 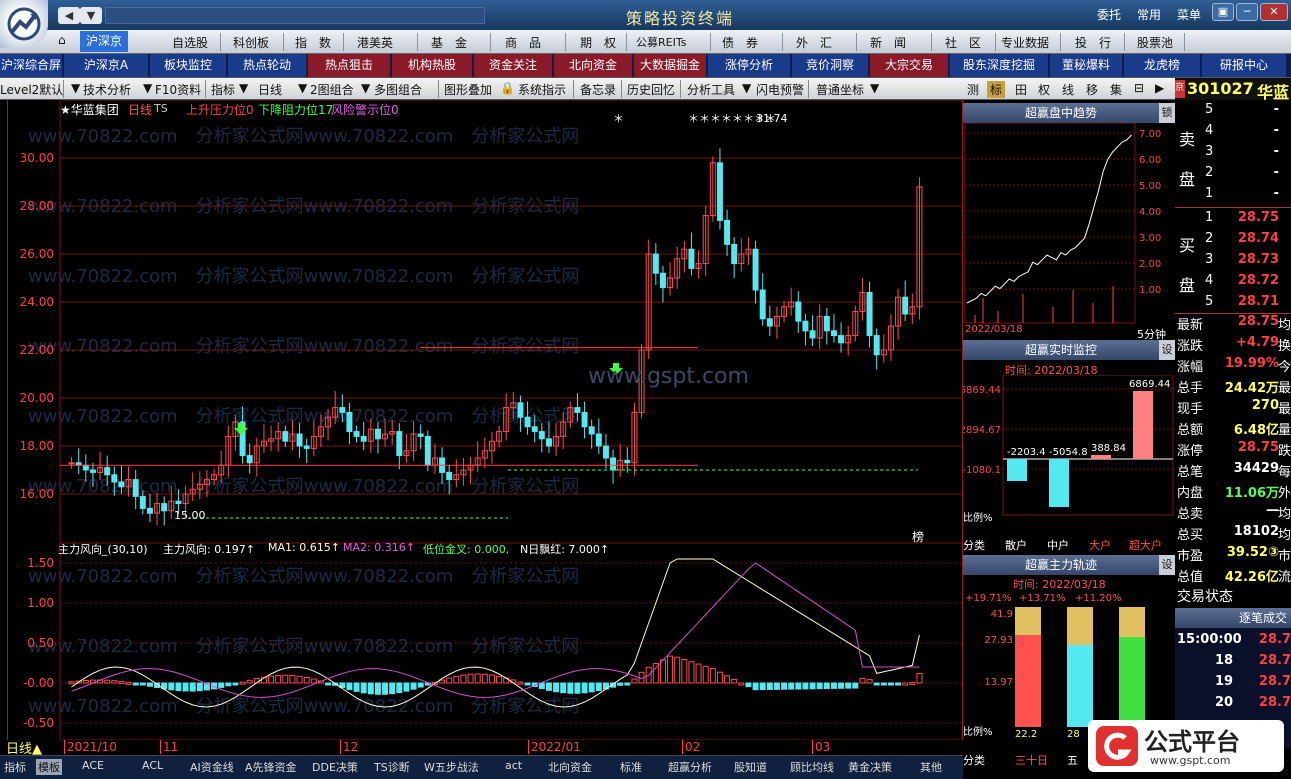 I want to click on bottom-tab-12: 超赢分析, so click(x=690, y=767).